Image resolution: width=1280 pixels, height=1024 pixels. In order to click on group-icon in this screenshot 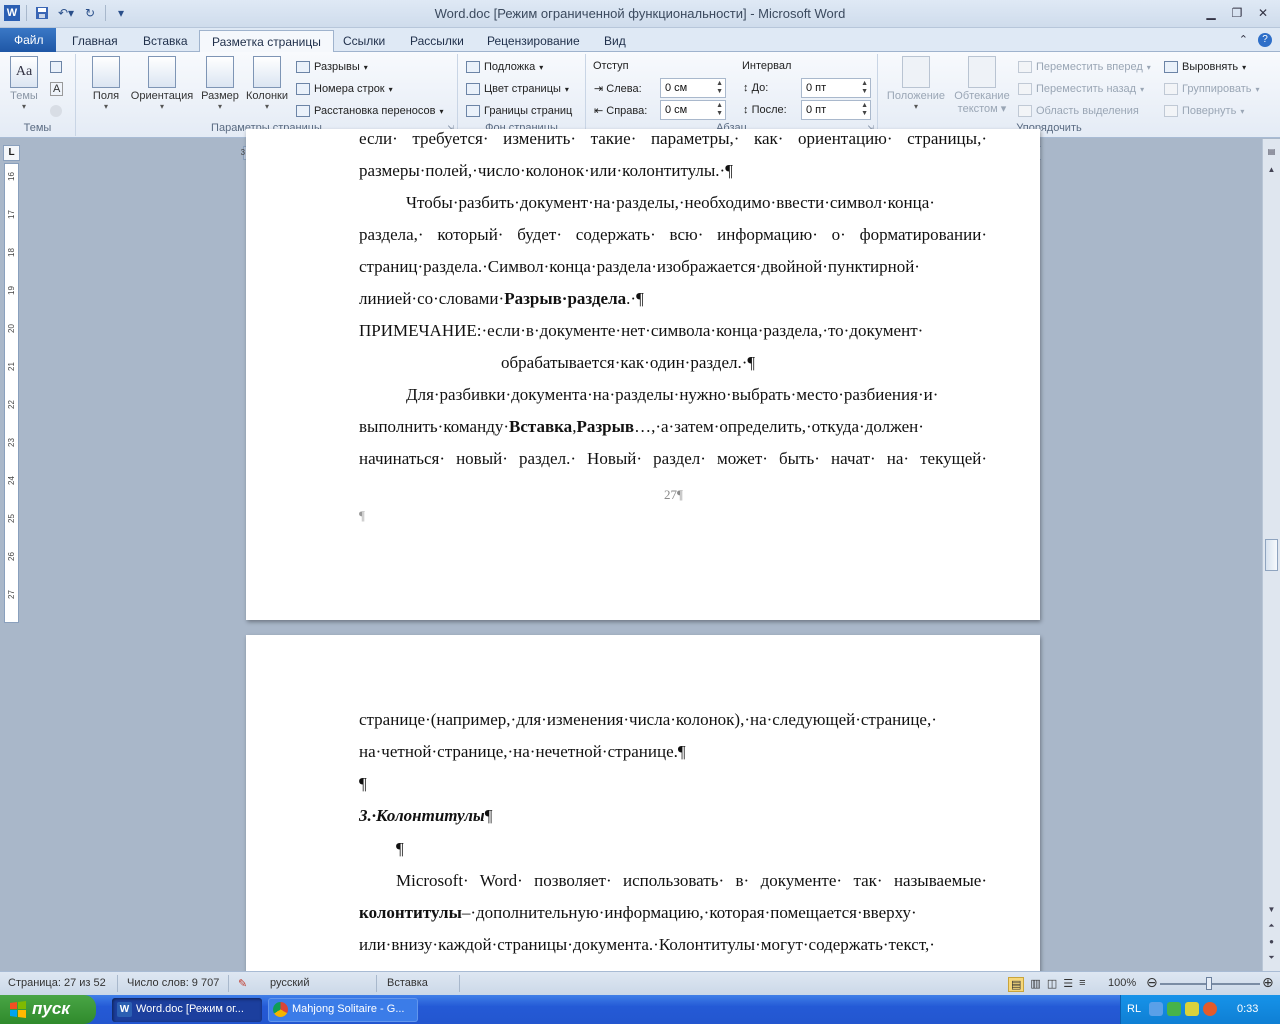, I will do `click(1171, 89)`.